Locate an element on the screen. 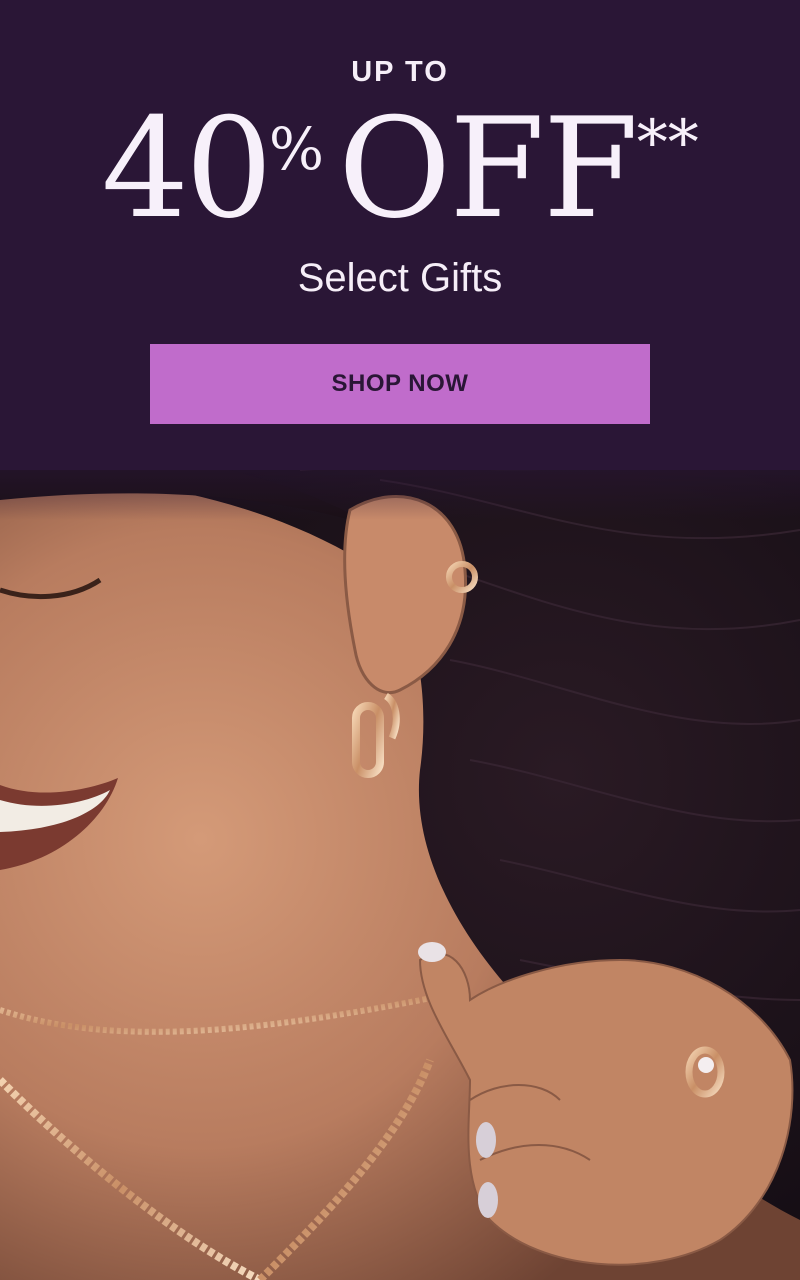  discount-off-text: OFF is located at coordinates (488, 168).